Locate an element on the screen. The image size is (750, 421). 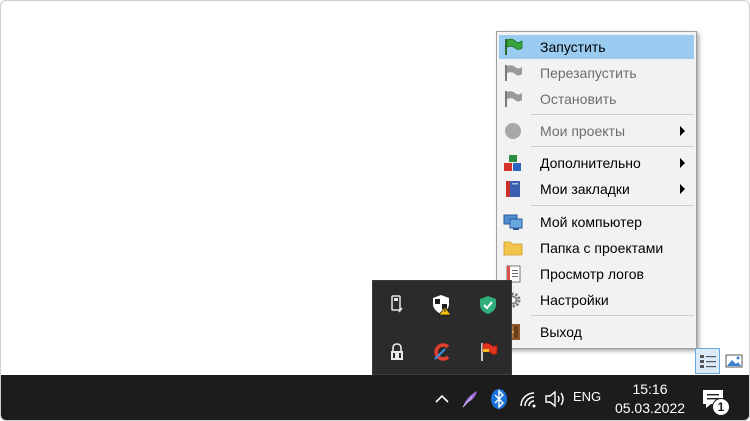
menu-item-my-projects: Мои проекты is located at coordinates (596, 131).